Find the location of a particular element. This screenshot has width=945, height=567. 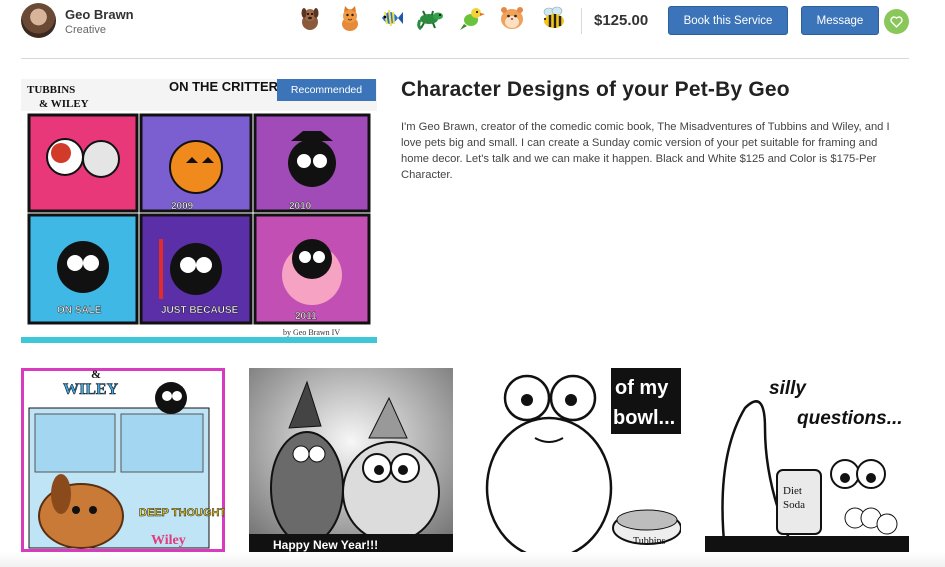

gallery-thumb-2: Happy New Year!!! is located at coordinates (351, 460).